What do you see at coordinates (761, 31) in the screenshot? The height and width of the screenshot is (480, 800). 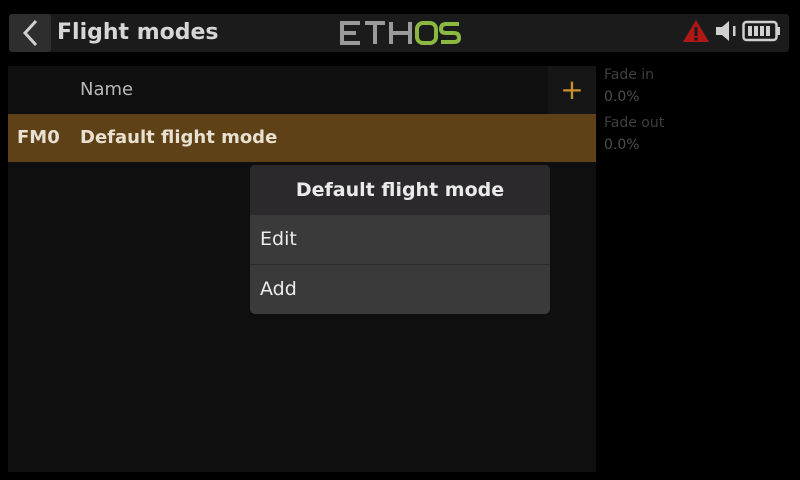 I see `battery-icon` at bounding box center [761, 31].